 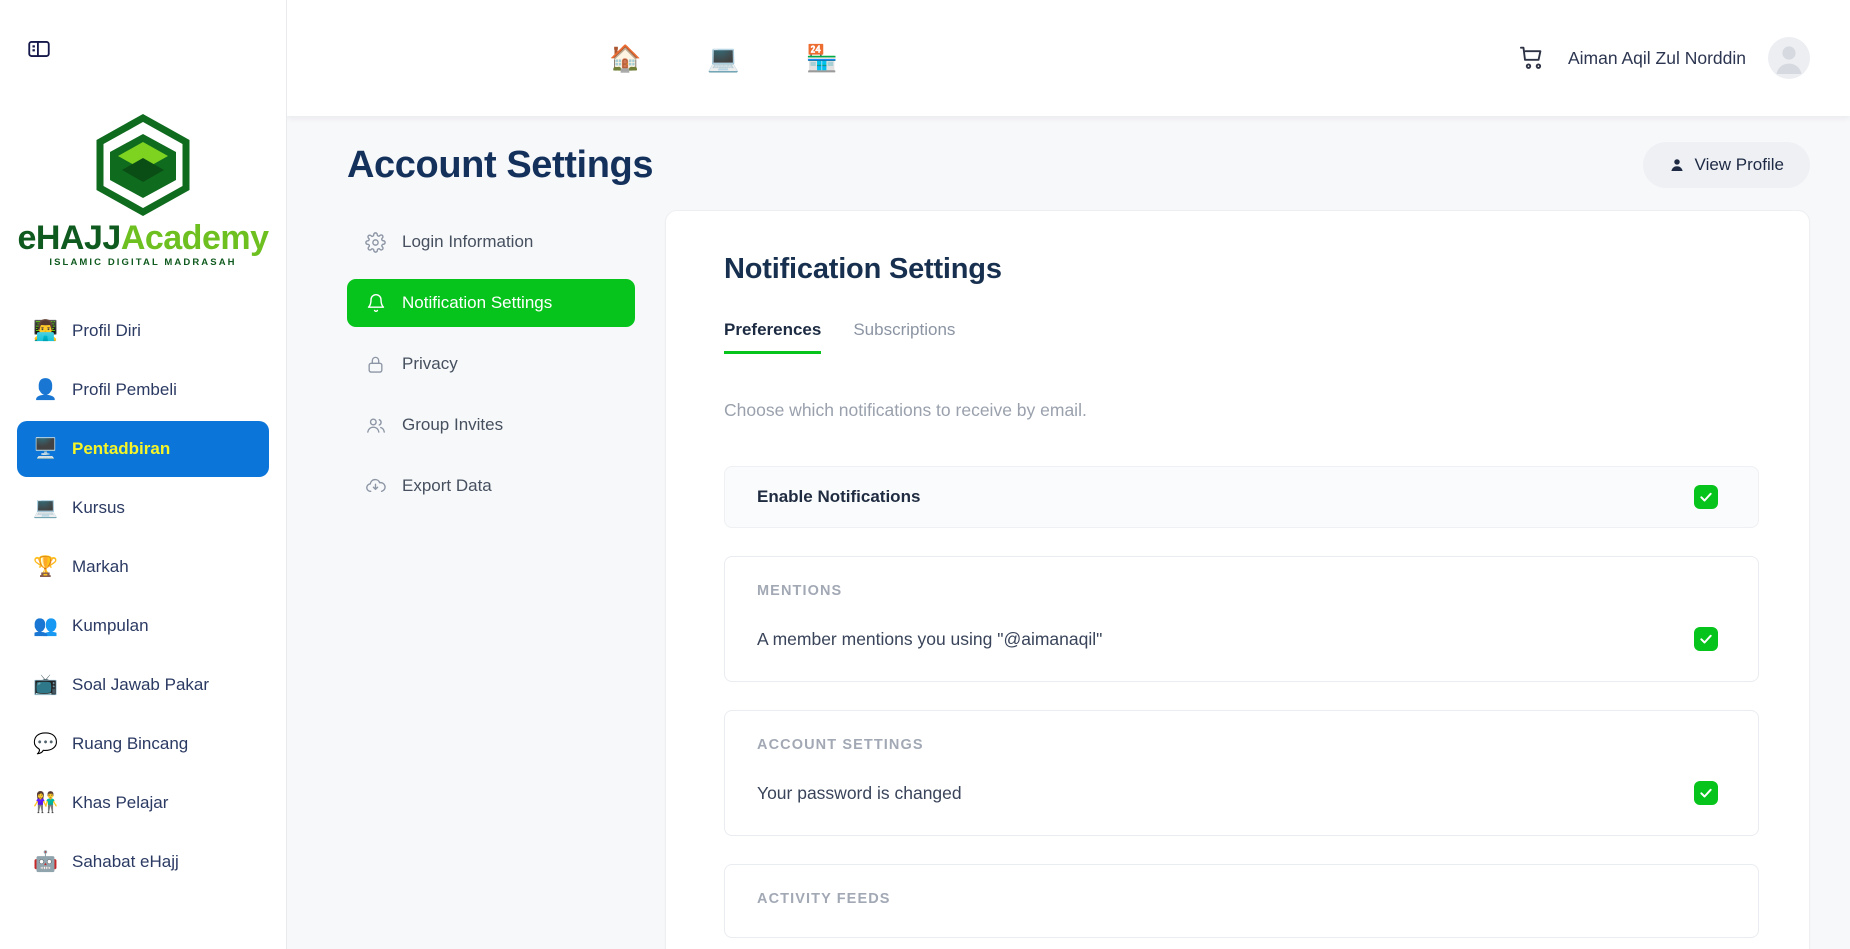 I want to click on dashboard-icon: 💻, so click(x=723, y=58).